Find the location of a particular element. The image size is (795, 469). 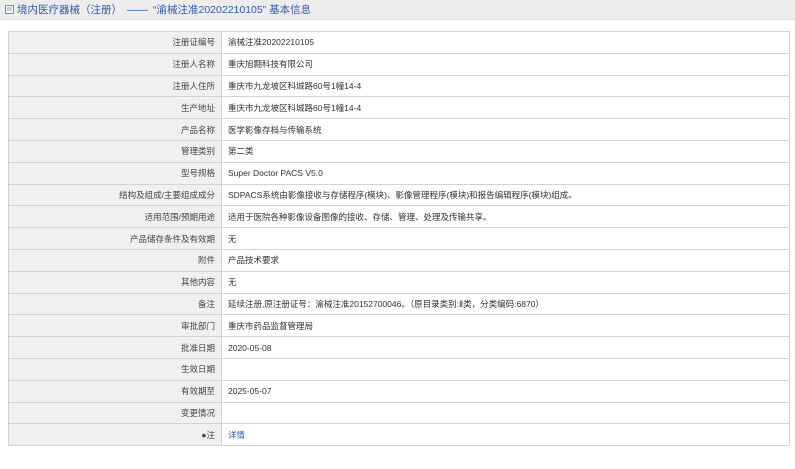

field-value: 详情 is located at coordinates (505, 435).